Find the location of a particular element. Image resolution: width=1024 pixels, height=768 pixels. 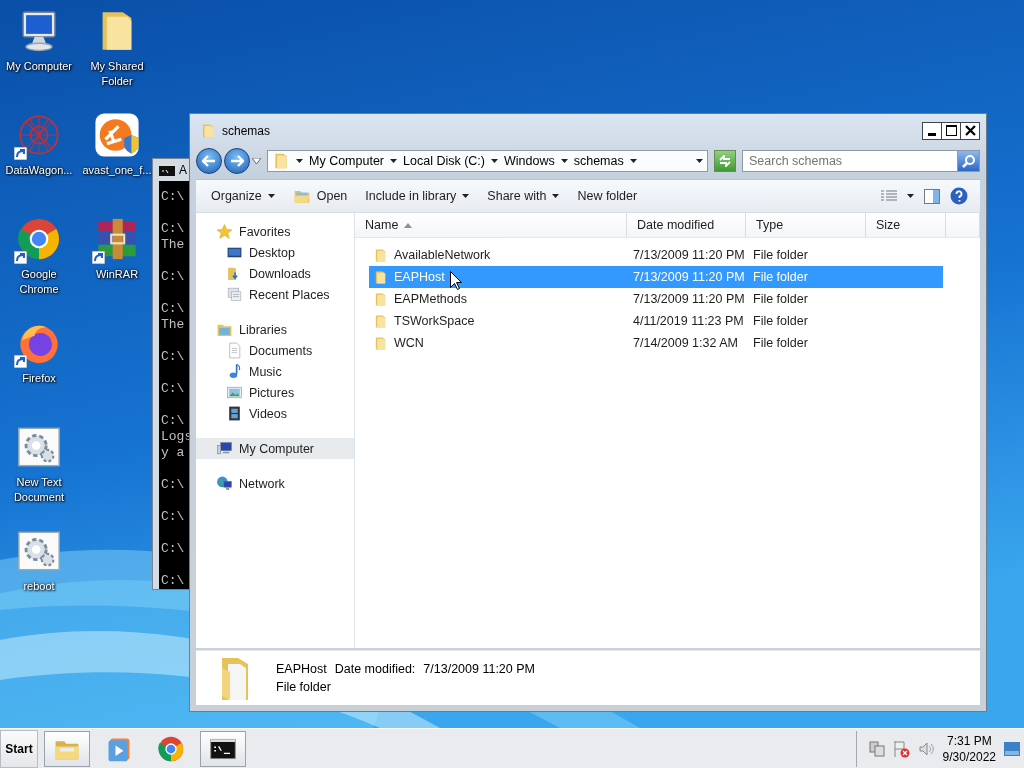

show-desktop-icon is located at coordinates (1012, 748).